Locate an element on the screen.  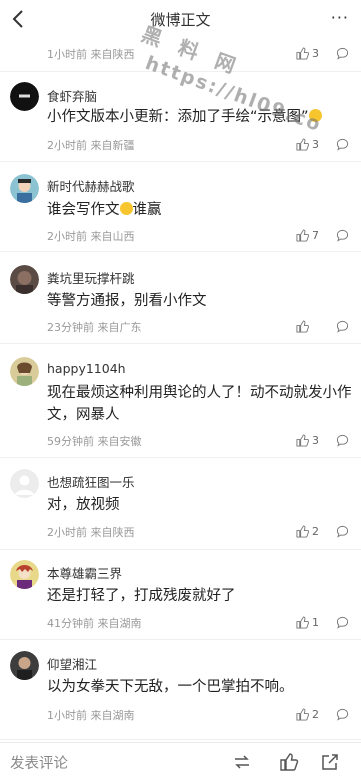
comment-item: 新时代赫赫战歌 谁会写作文 谁赢 2小时前 来自山西 7 is located at coordinates (180, 207).